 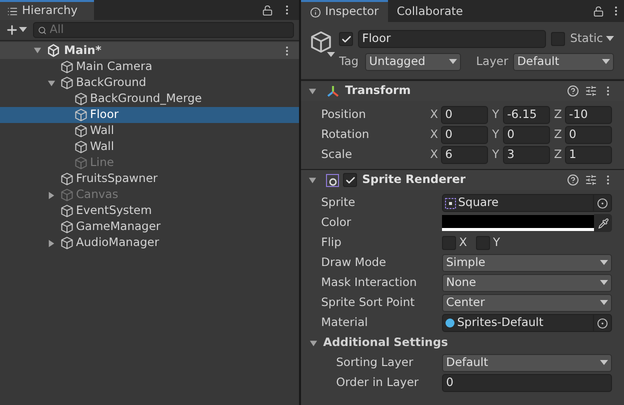 I want to click on additional-settings-foldout: Additional Settings, so click(x=462, y=343).